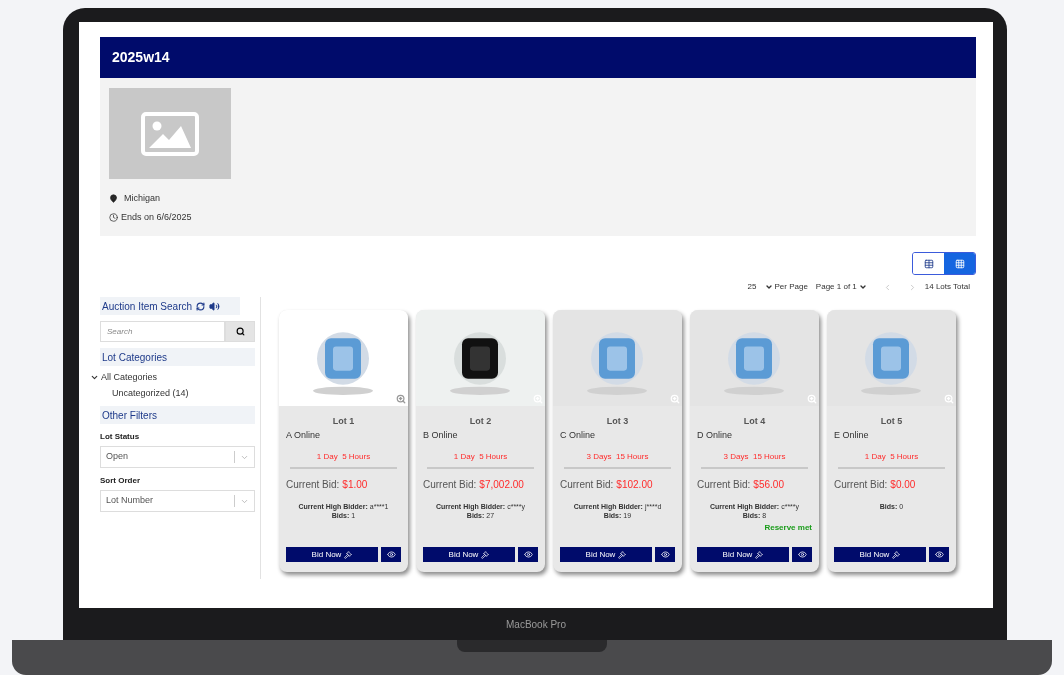 This screenshot has width=1064, height=675. What do you see at coordinates (170, 133) in the screenshot?
I see `image-icon` at bounding box center [170, 133].